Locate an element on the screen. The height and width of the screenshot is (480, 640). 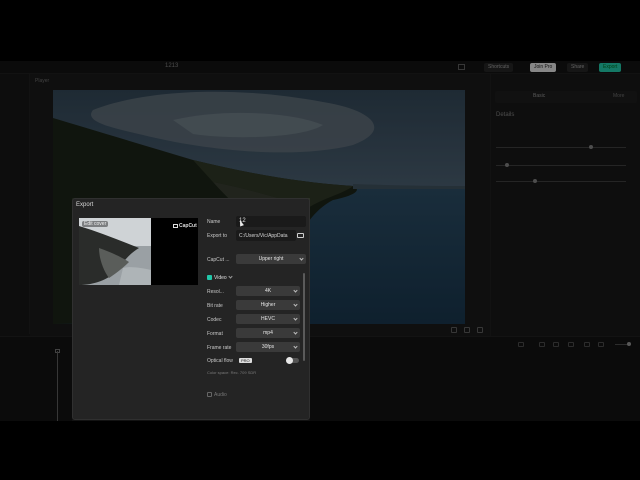
audio-checkbox is located at coordinates (209, 394).